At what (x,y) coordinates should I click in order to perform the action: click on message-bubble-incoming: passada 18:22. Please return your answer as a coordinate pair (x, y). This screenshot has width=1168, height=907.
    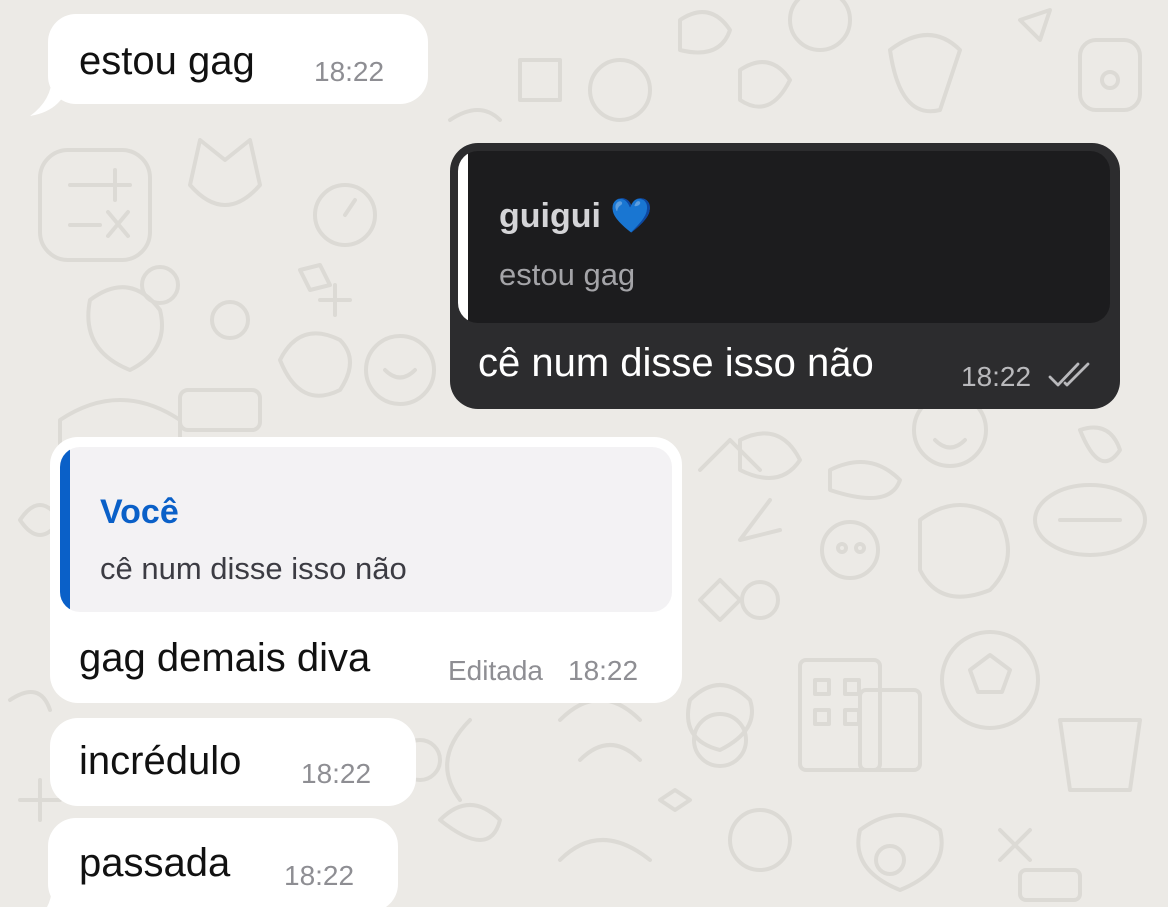
    Looking at the image, I should click on (222, 862).